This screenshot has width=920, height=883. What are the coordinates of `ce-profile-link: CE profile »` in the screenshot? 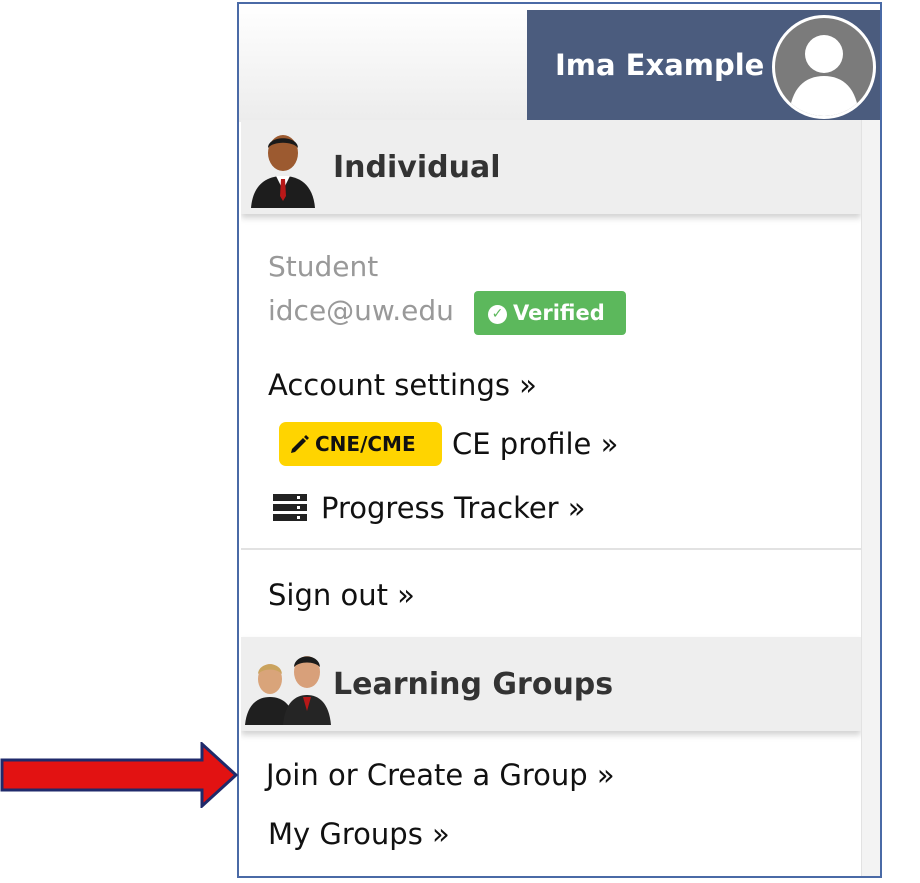 It's located at (535, 444).